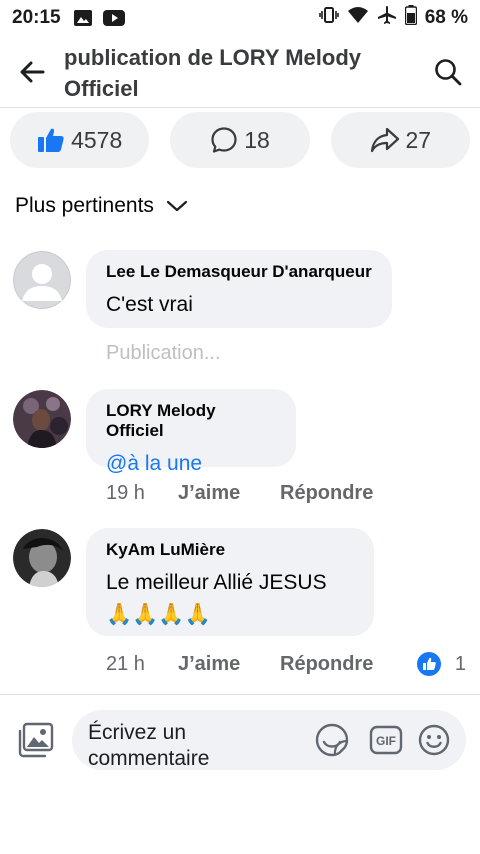  What do you see at coordinates (191, 464) in the screenshot?
I see `mention-link: @à la une` at bounding box center [191, 464].